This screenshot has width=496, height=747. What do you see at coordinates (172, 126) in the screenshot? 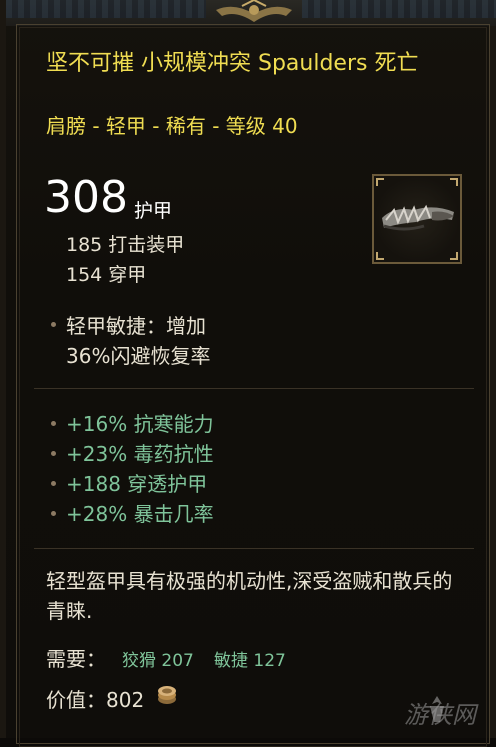
I see `item-type-line: 肩膀 - 轻甲 - 稀有 - 等级 40` at bounding box center [172, 126].